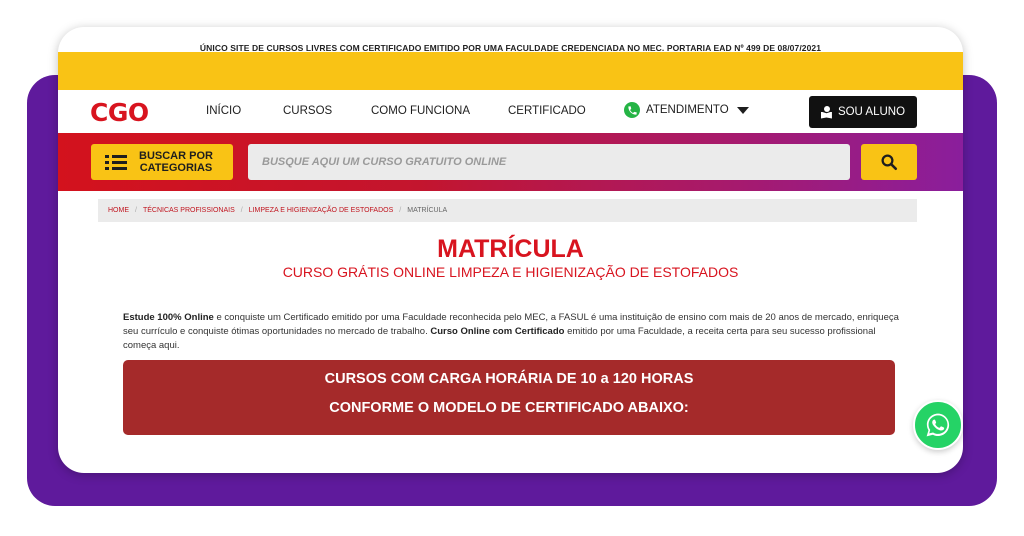 The width and height of the screenshot is (1024, 536). Describe the element at coordinates (871, 112) in the screenshot. I see `sou-aluno-label: SOU ALUNO` at that location.